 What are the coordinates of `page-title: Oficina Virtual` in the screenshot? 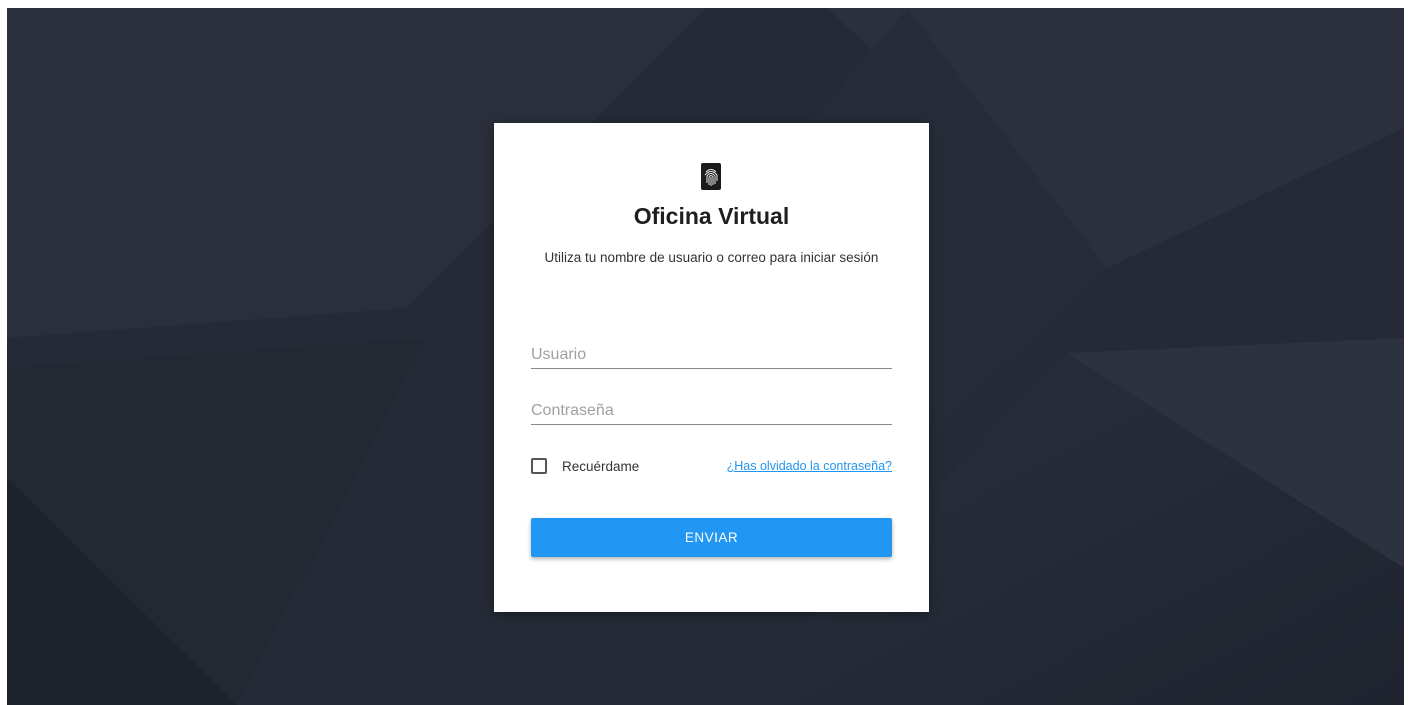 It's located at (711, 216).